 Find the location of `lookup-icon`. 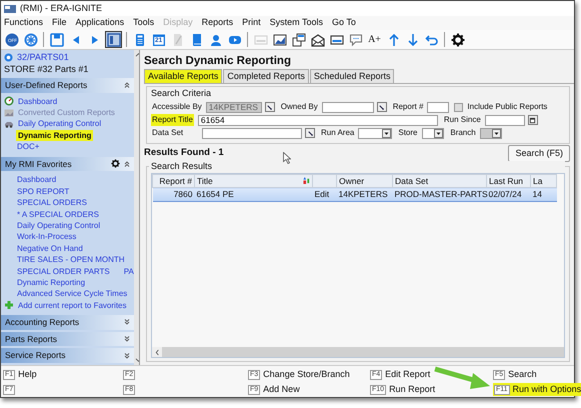

lookup-icon is located at coordinates (310, 133).